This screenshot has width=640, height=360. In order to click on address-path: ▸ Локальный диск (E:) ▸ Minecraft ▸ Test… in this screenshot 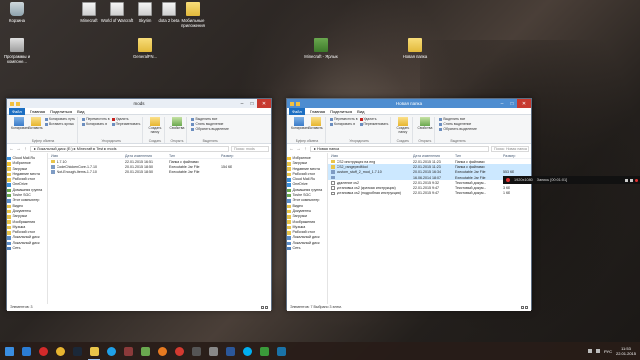, I will do `click(129, 148)`.